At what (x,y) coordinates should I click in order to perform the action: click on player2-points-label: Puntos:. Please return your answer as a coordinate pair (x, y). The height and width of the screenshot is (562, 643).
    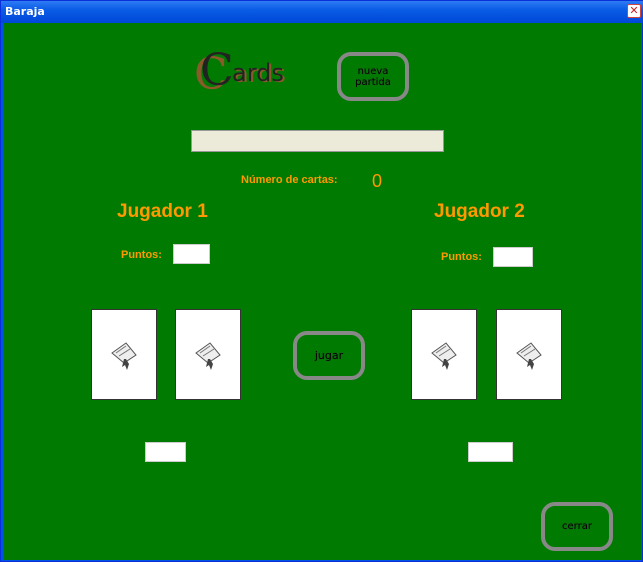
    Looking at the image, I should click on (461, 257).